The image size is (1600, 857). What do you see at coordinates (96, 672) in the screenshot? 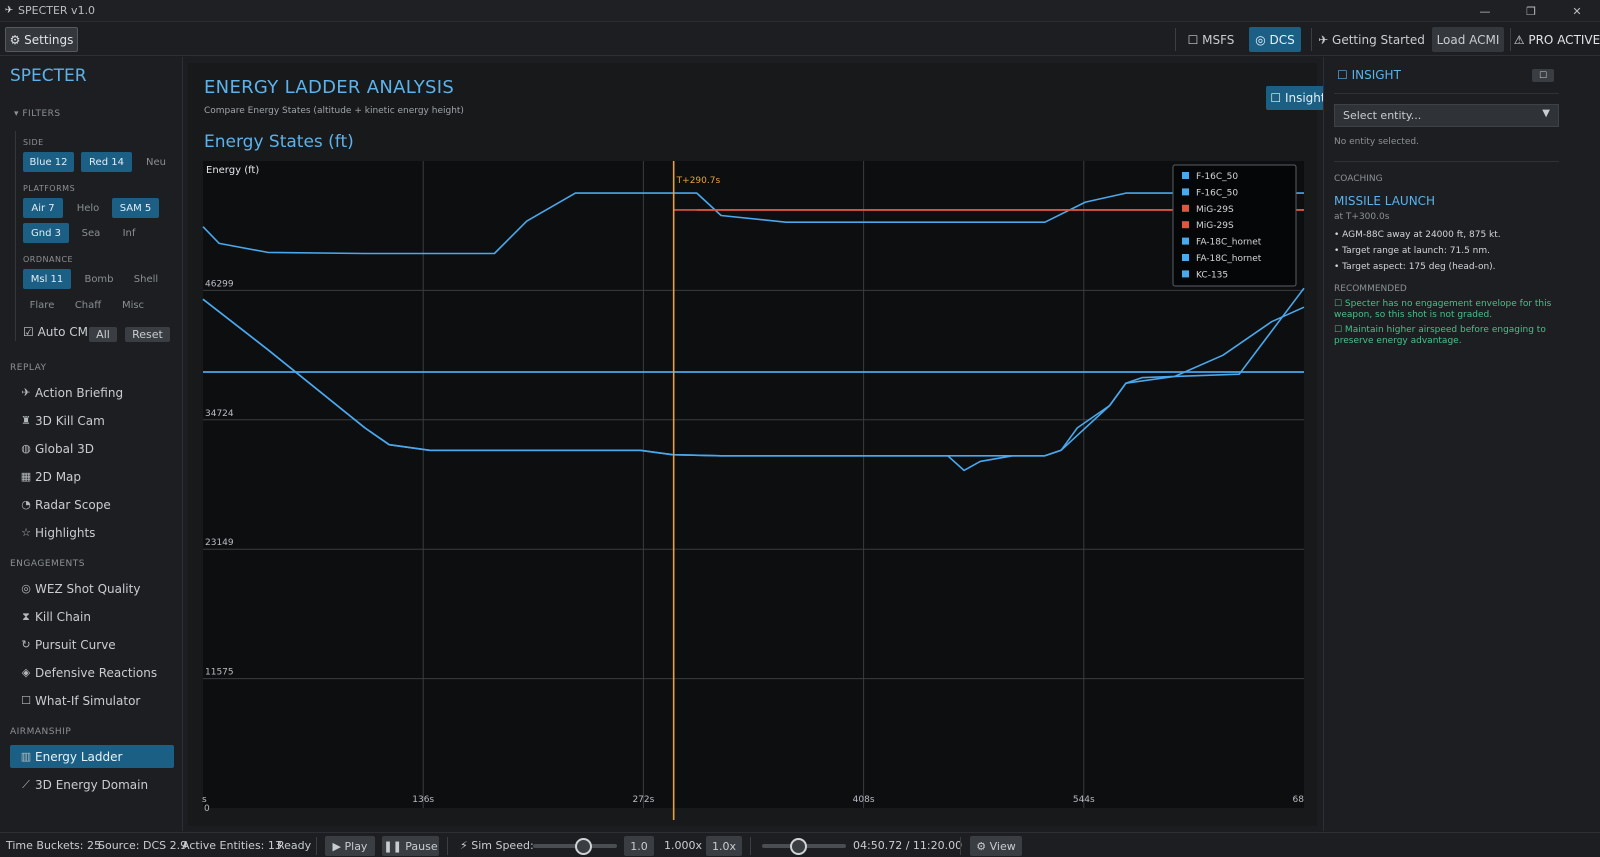
I see `nav-label: Defensive Reactions` at bounding box center [96, 672].